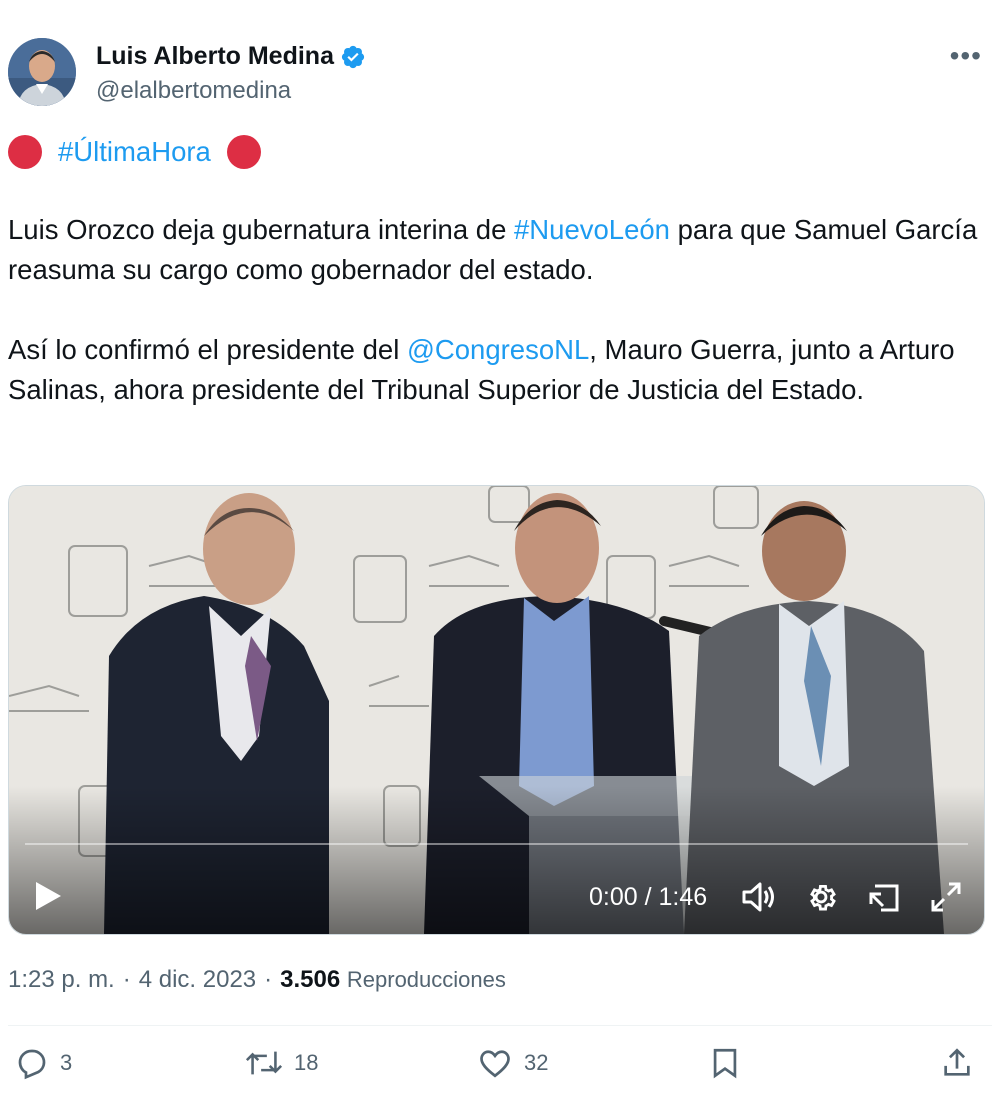 The height and width of the screenshot is (1095, 1000). What do you see at coordinates (426, 979) in the screenshot?
I see `views-label: Reproducciones` at bounding box center [426, 979].